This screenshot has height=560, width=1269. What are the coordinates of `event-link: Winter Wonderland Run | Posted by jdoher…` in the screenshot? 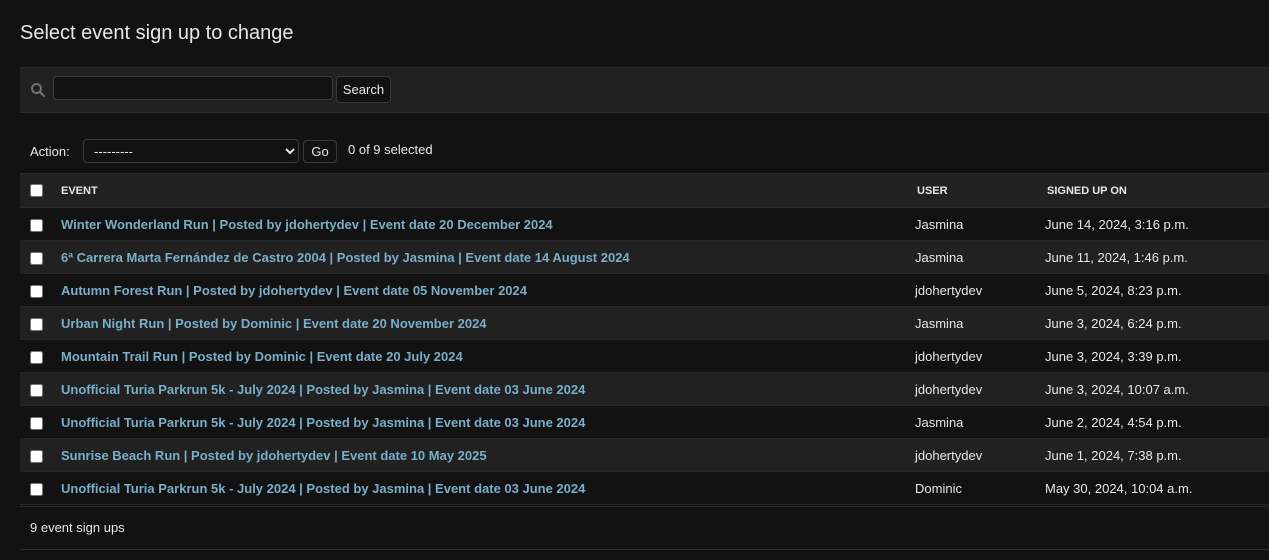 It's located at (307, 224).